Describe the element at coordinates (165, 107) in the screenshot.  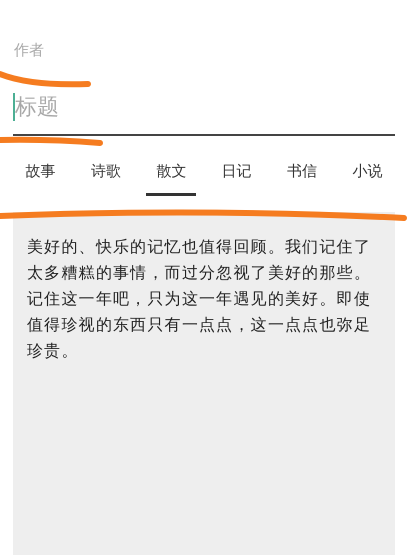
I see `title-field: 标题` at that location.